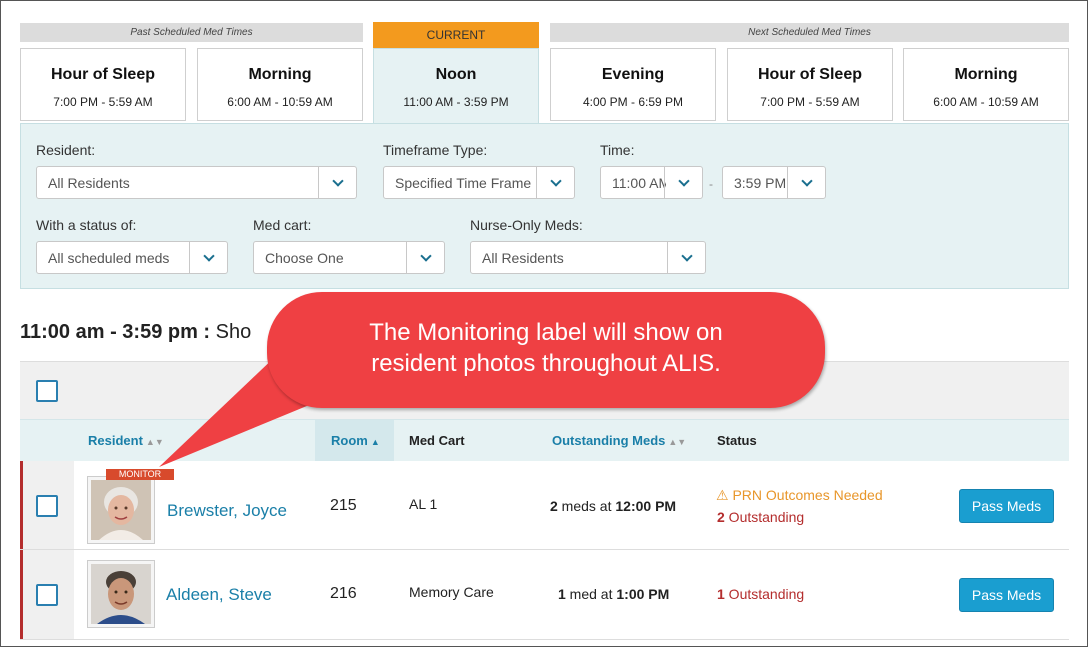  I want to click on medcart-column-header: Med Cart, so click(437, 440).